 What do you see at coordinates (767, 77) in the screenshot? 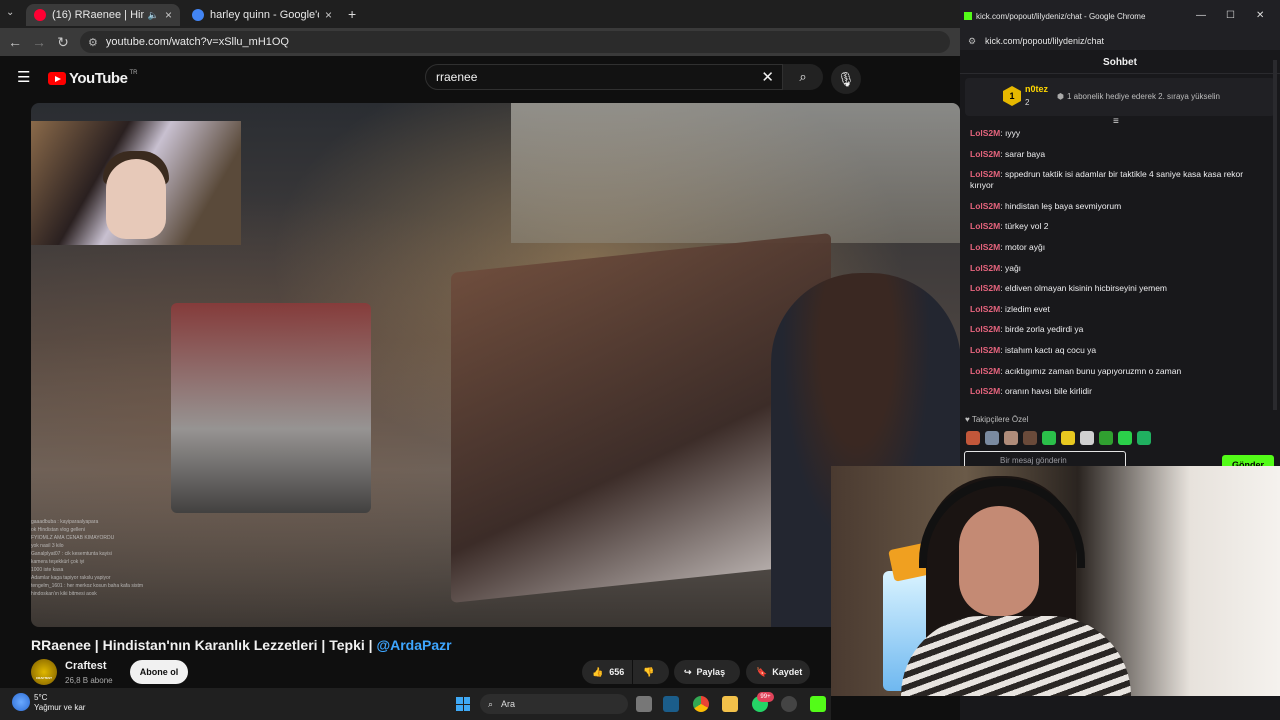
I see `clear-search-icon: ✕` at bounding box center [767, 77].